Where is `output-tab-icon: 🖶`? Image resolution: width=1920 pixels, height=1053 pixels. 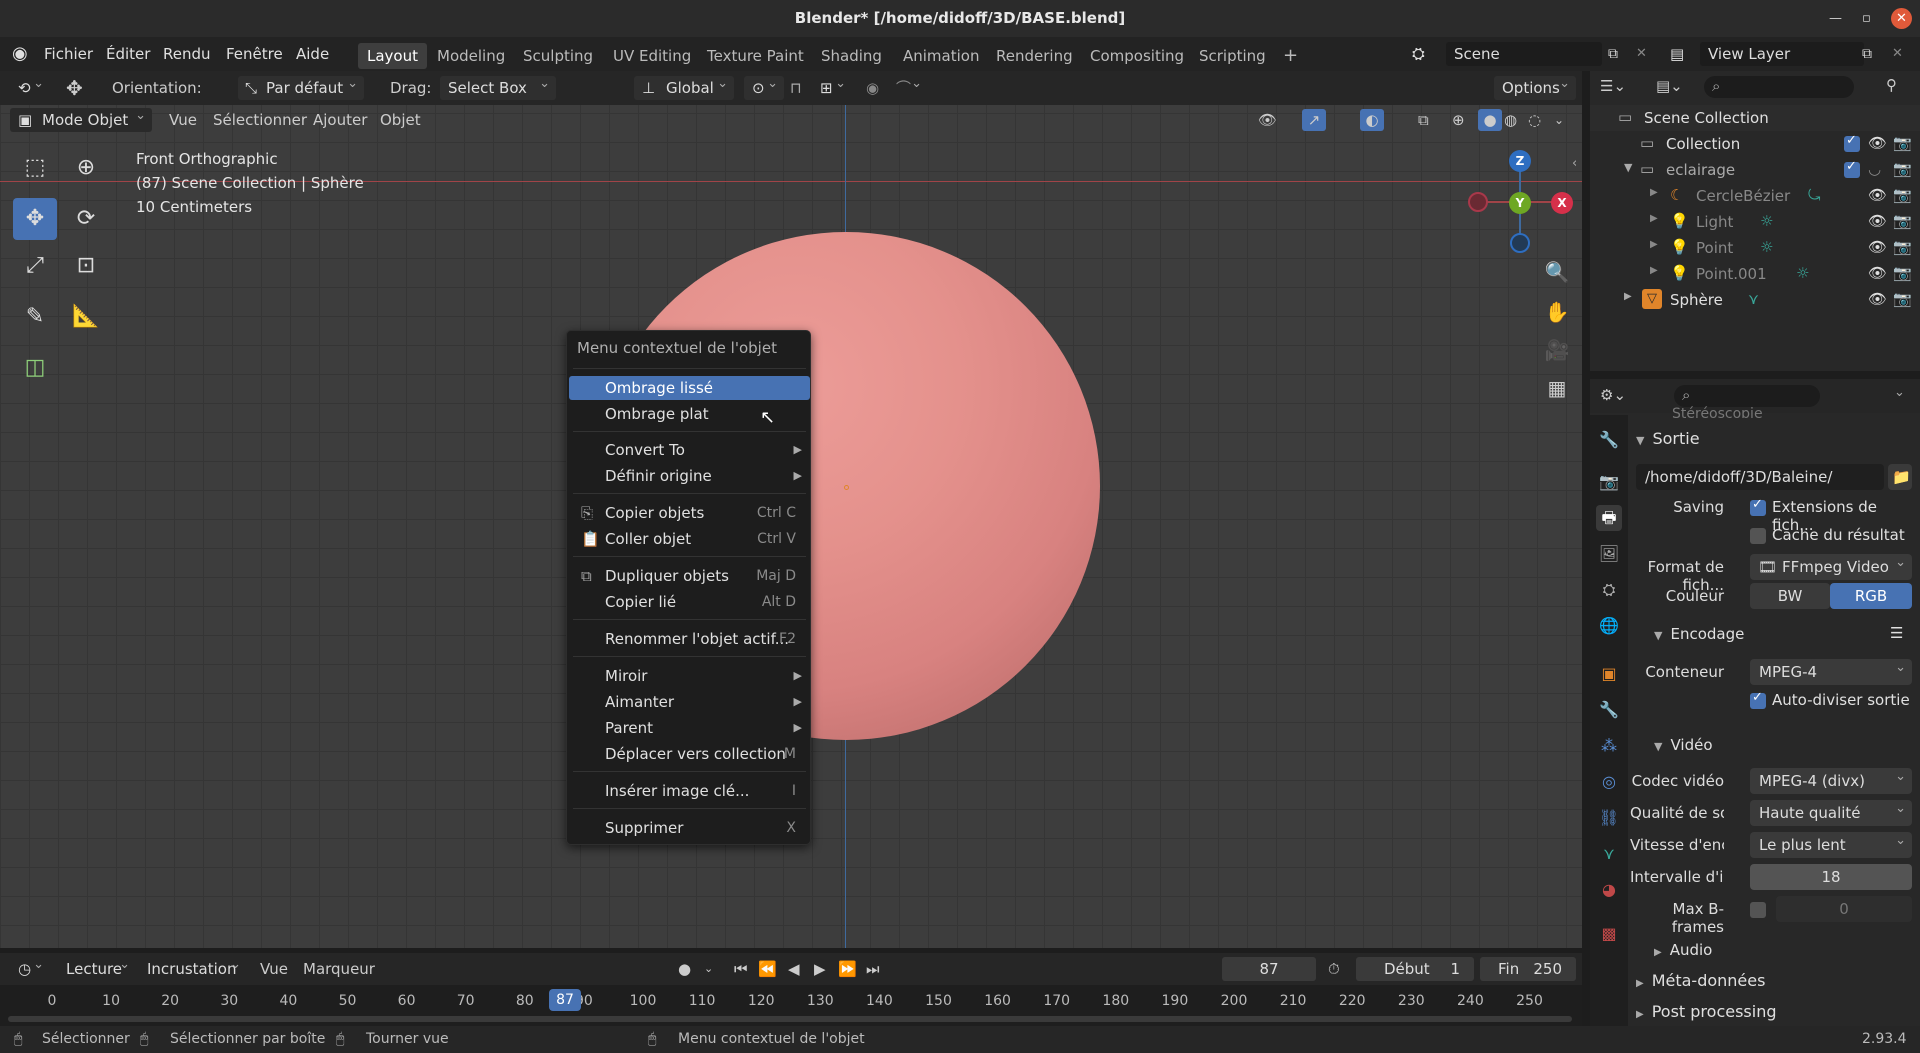 output-tab-icon: 🖶 is located at coordinates (1609, 518).